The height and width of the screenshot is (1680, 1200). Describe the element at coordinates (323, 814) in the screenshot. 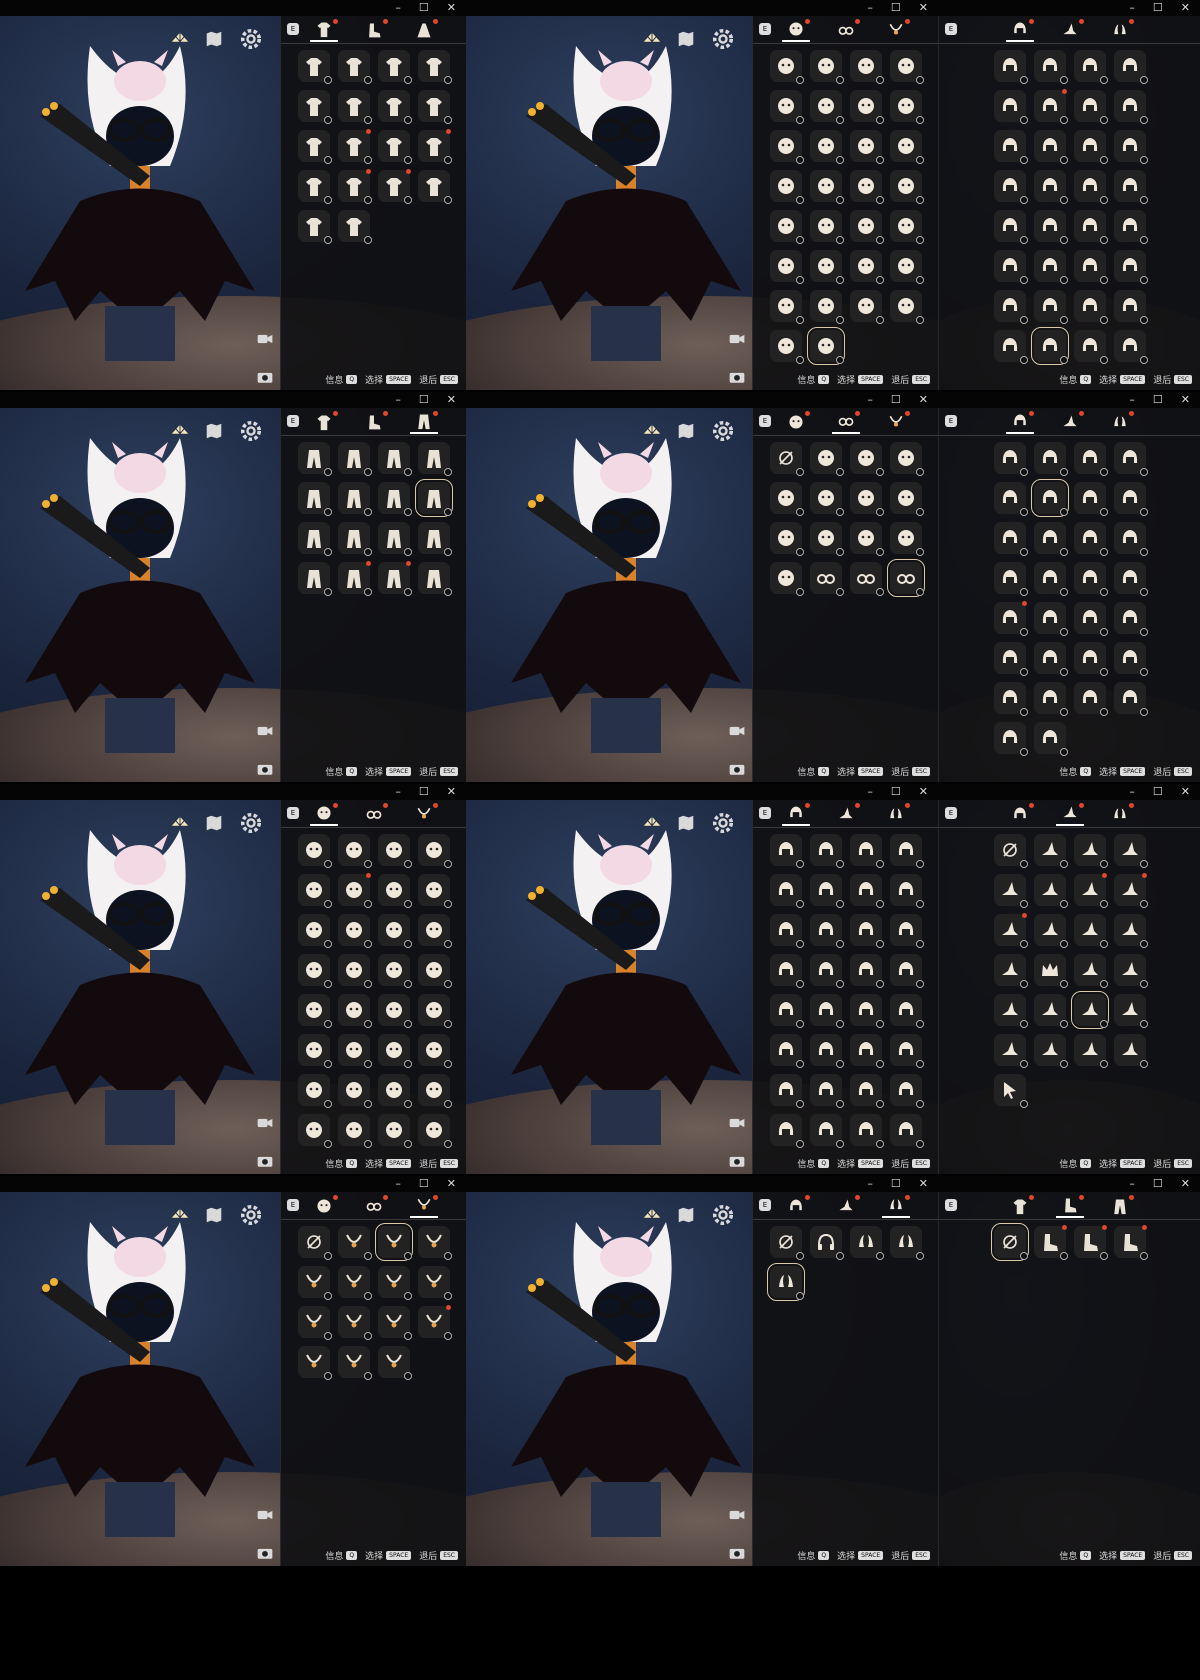

I see `tab-mask` at that location.